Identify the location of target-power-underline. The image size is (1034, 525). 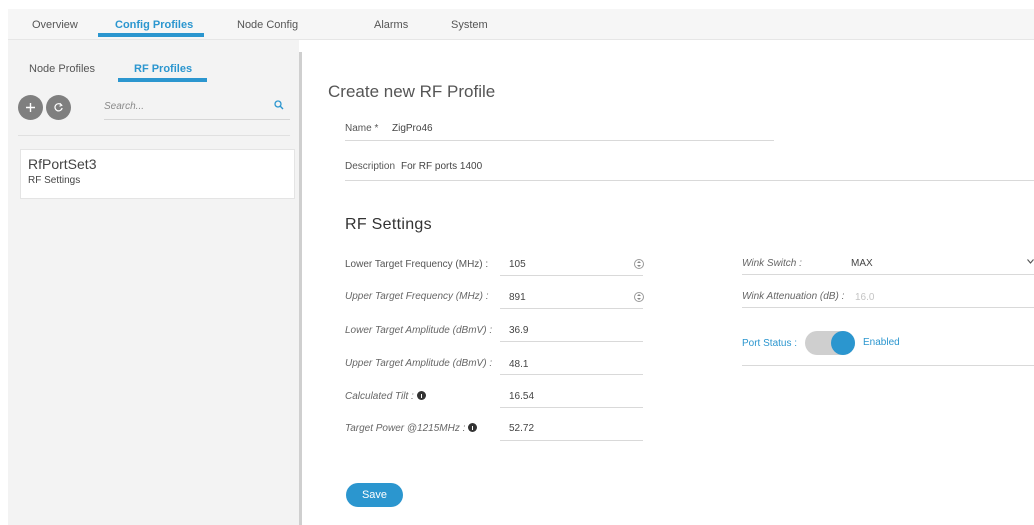
(571, 440).